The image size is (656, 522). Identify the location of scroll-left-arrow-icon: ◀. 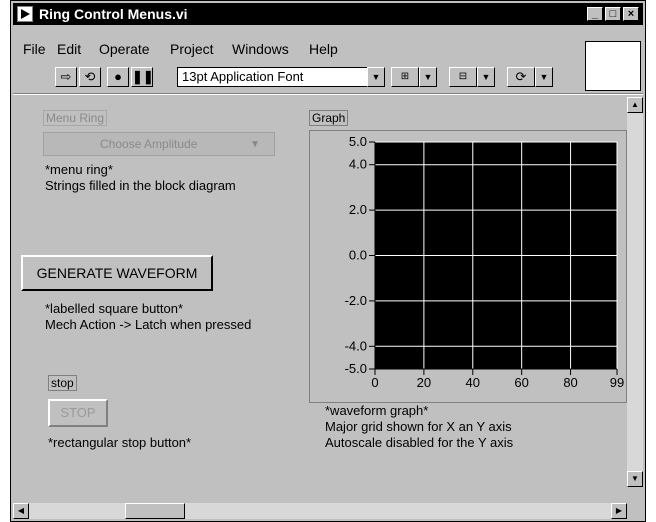
(21, 511).